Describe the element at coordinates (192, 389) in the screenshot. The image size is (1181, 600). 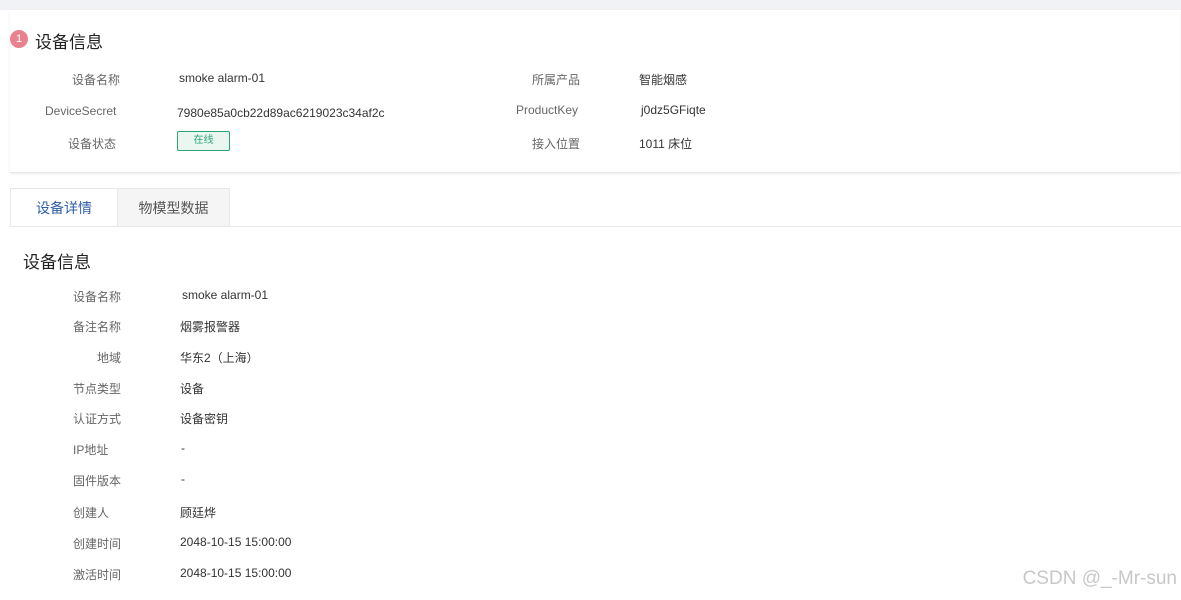
I see `detail-value-node-type: 设备` at that location.